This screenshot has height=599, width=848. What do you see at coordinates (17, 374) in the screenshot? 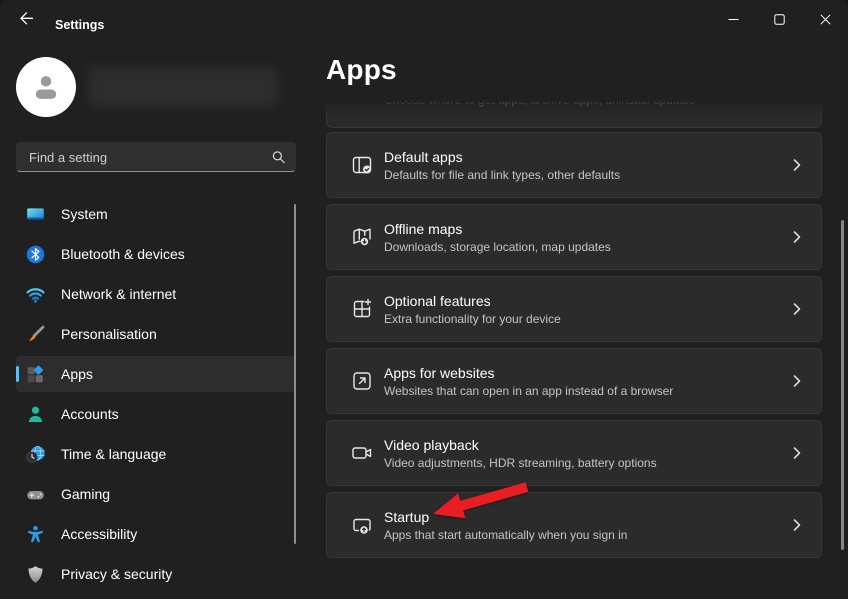
I see `selected-accent-bar` at bounding box center [17, 374].